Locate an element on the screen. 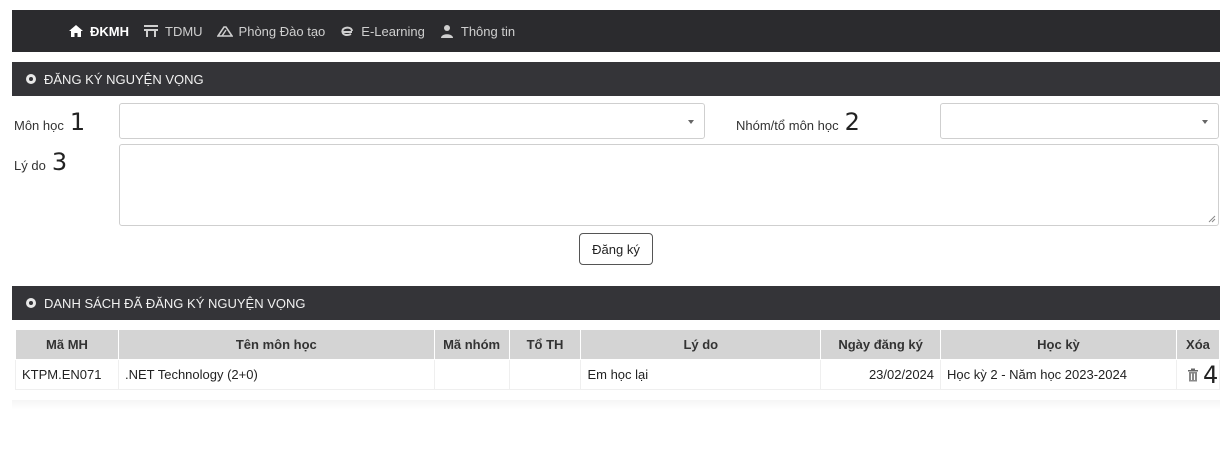 The height and width of the screenshot is (464, 1222). divider is located at coordinates (616, 405).